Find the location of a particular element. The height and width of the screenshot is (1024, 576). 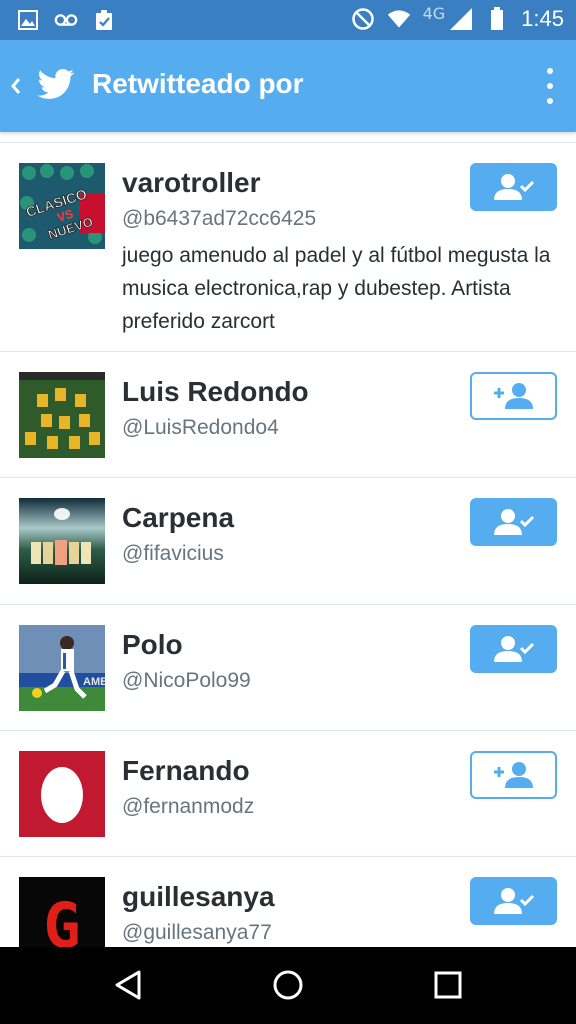

avatar-text: G is located at coordinates (61, 918).